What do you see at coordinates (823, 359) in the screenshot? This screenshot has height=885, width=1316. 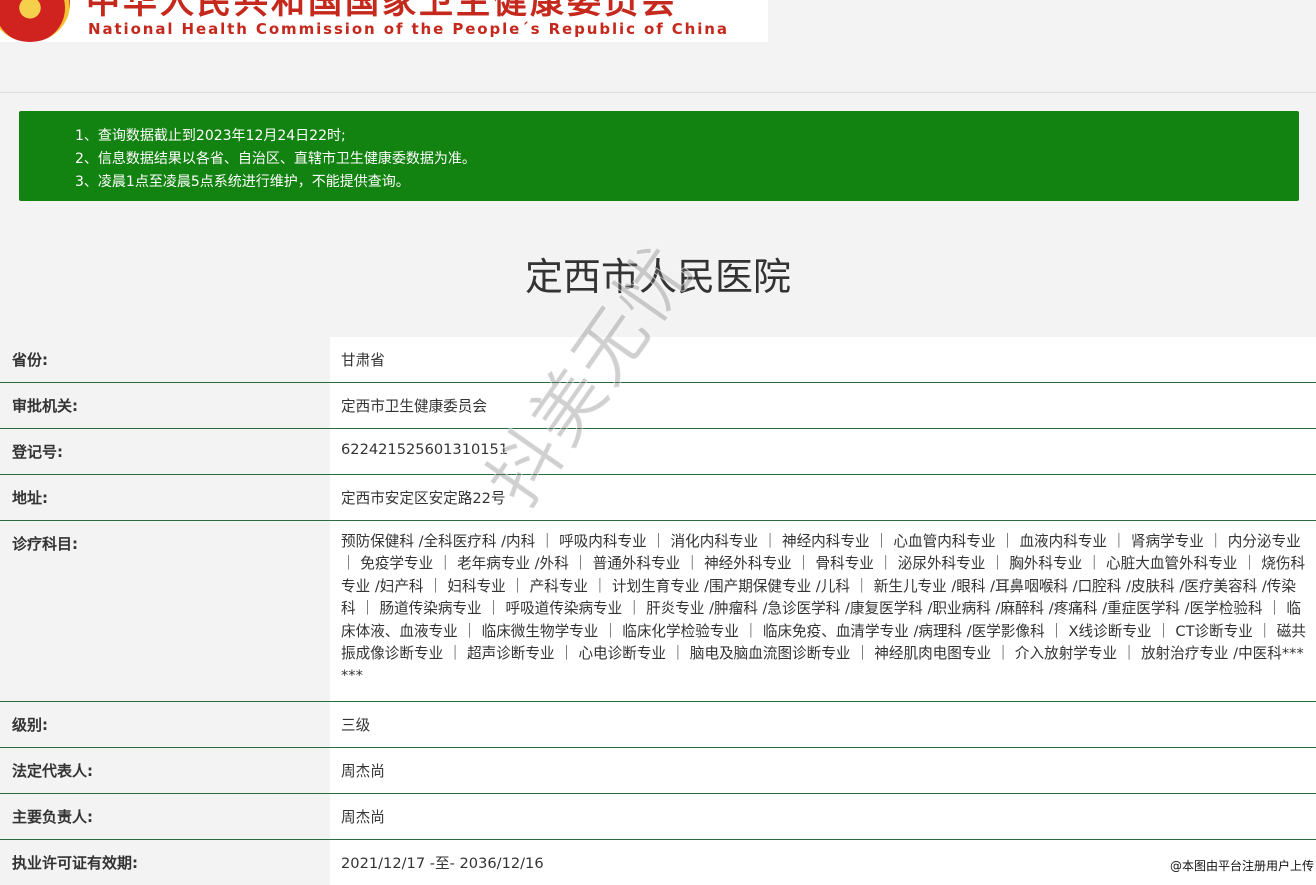 I see `province-value: 甘肃省` at bounding box center [823, 359].